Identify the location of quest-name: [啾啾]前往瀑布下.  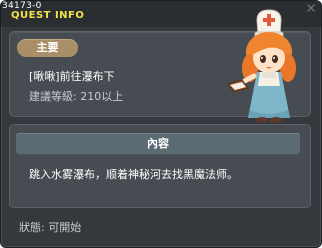
(72, 76).